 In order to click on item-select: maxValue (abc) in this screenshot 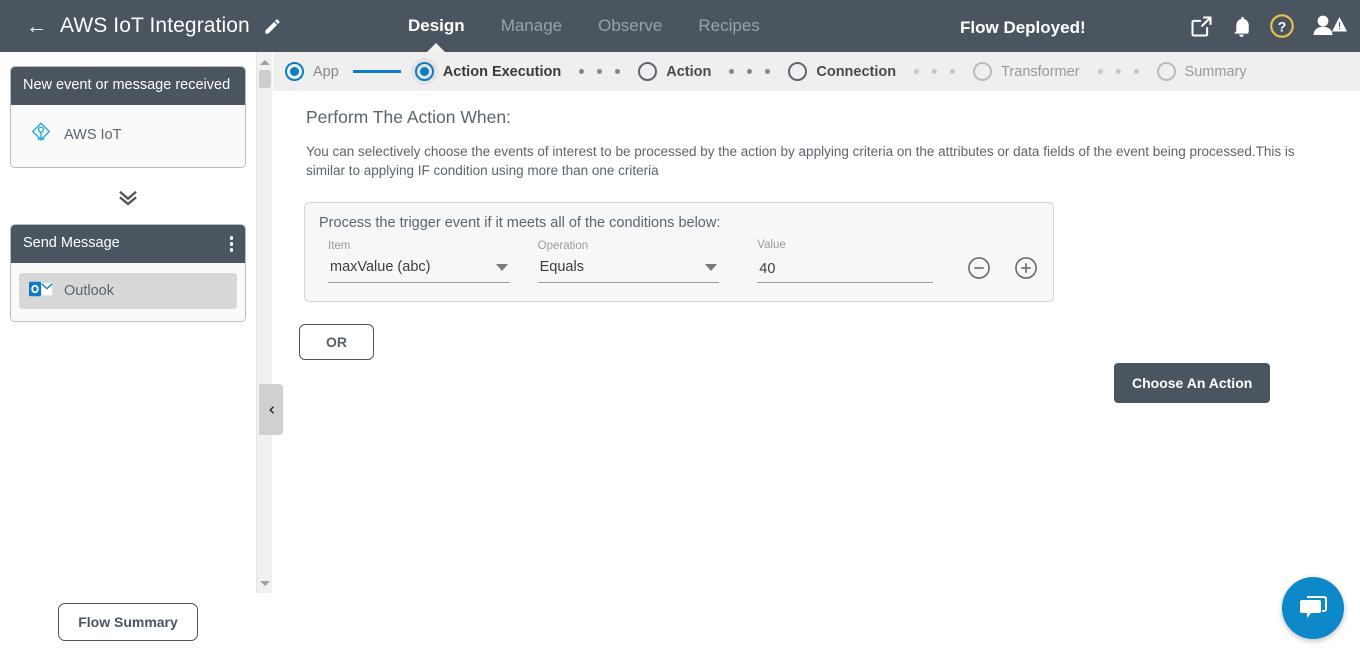, I will do `click(419, 270)`.